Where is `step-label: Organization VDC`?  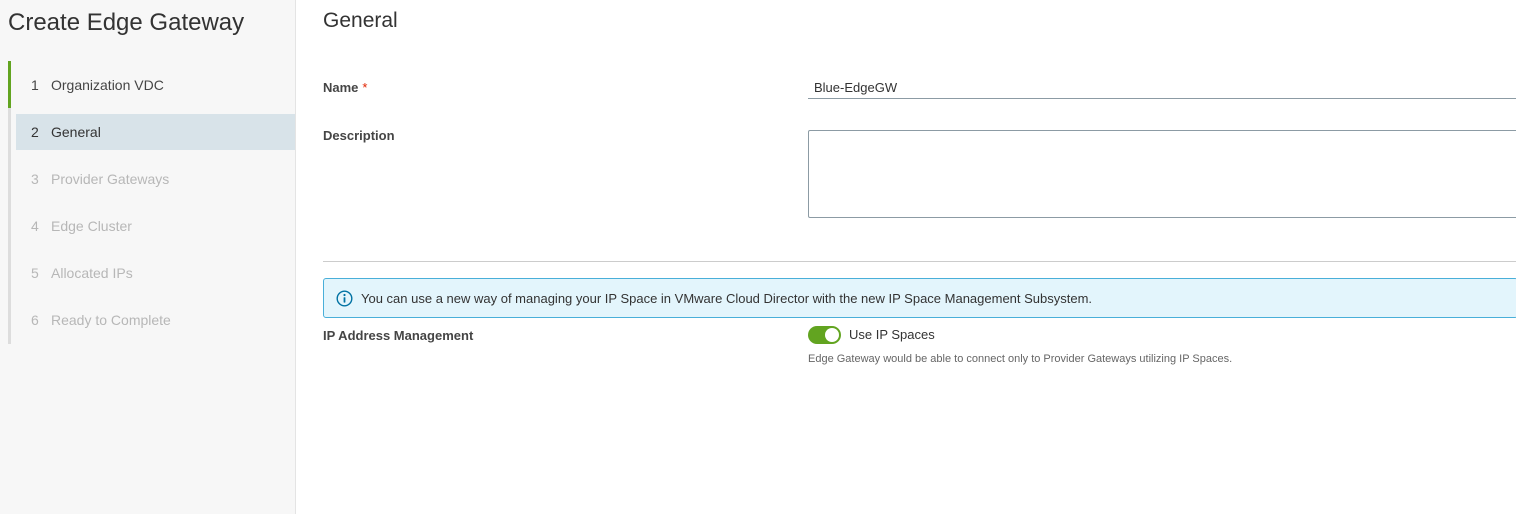 step-label: Organization VDC is located at coordinates (107, 85).